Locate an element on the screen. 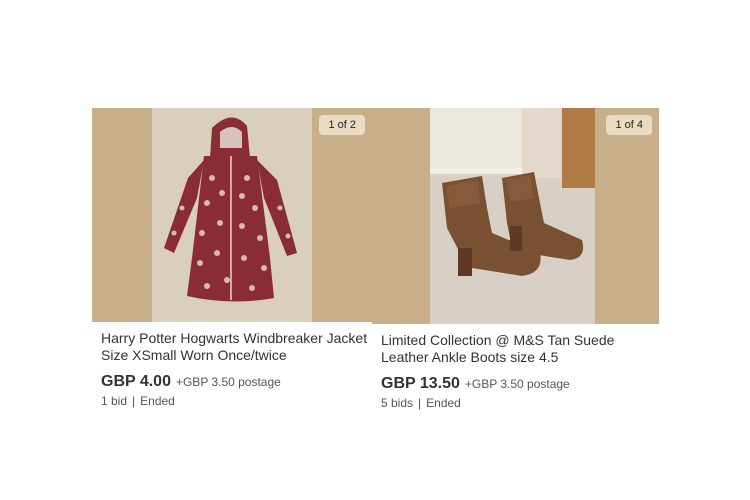 This screenshot has width=750, height=500. listing-meta: 5 bids | Ended is located at coordinates (520, 403).